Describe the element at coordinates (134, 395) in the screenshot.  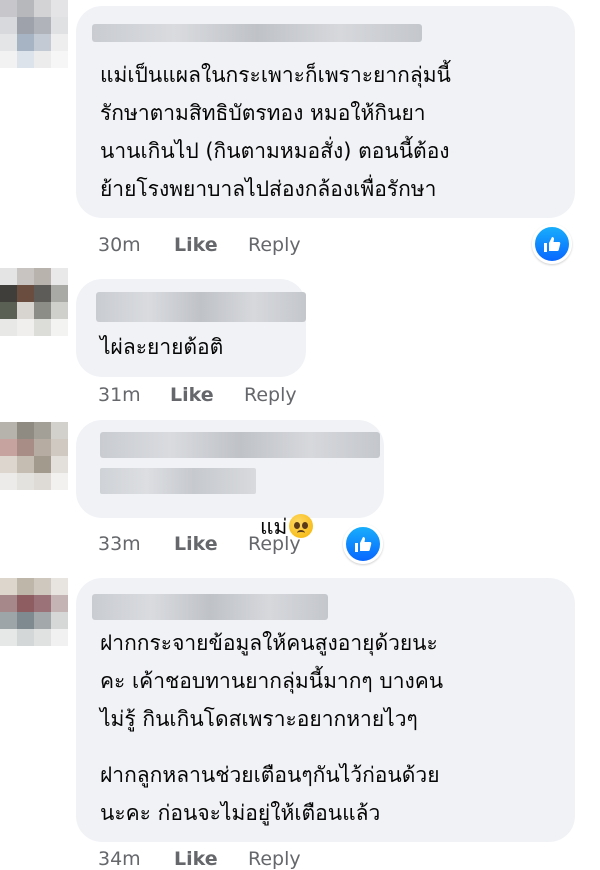
I see `timestamp: 31m` at that location.